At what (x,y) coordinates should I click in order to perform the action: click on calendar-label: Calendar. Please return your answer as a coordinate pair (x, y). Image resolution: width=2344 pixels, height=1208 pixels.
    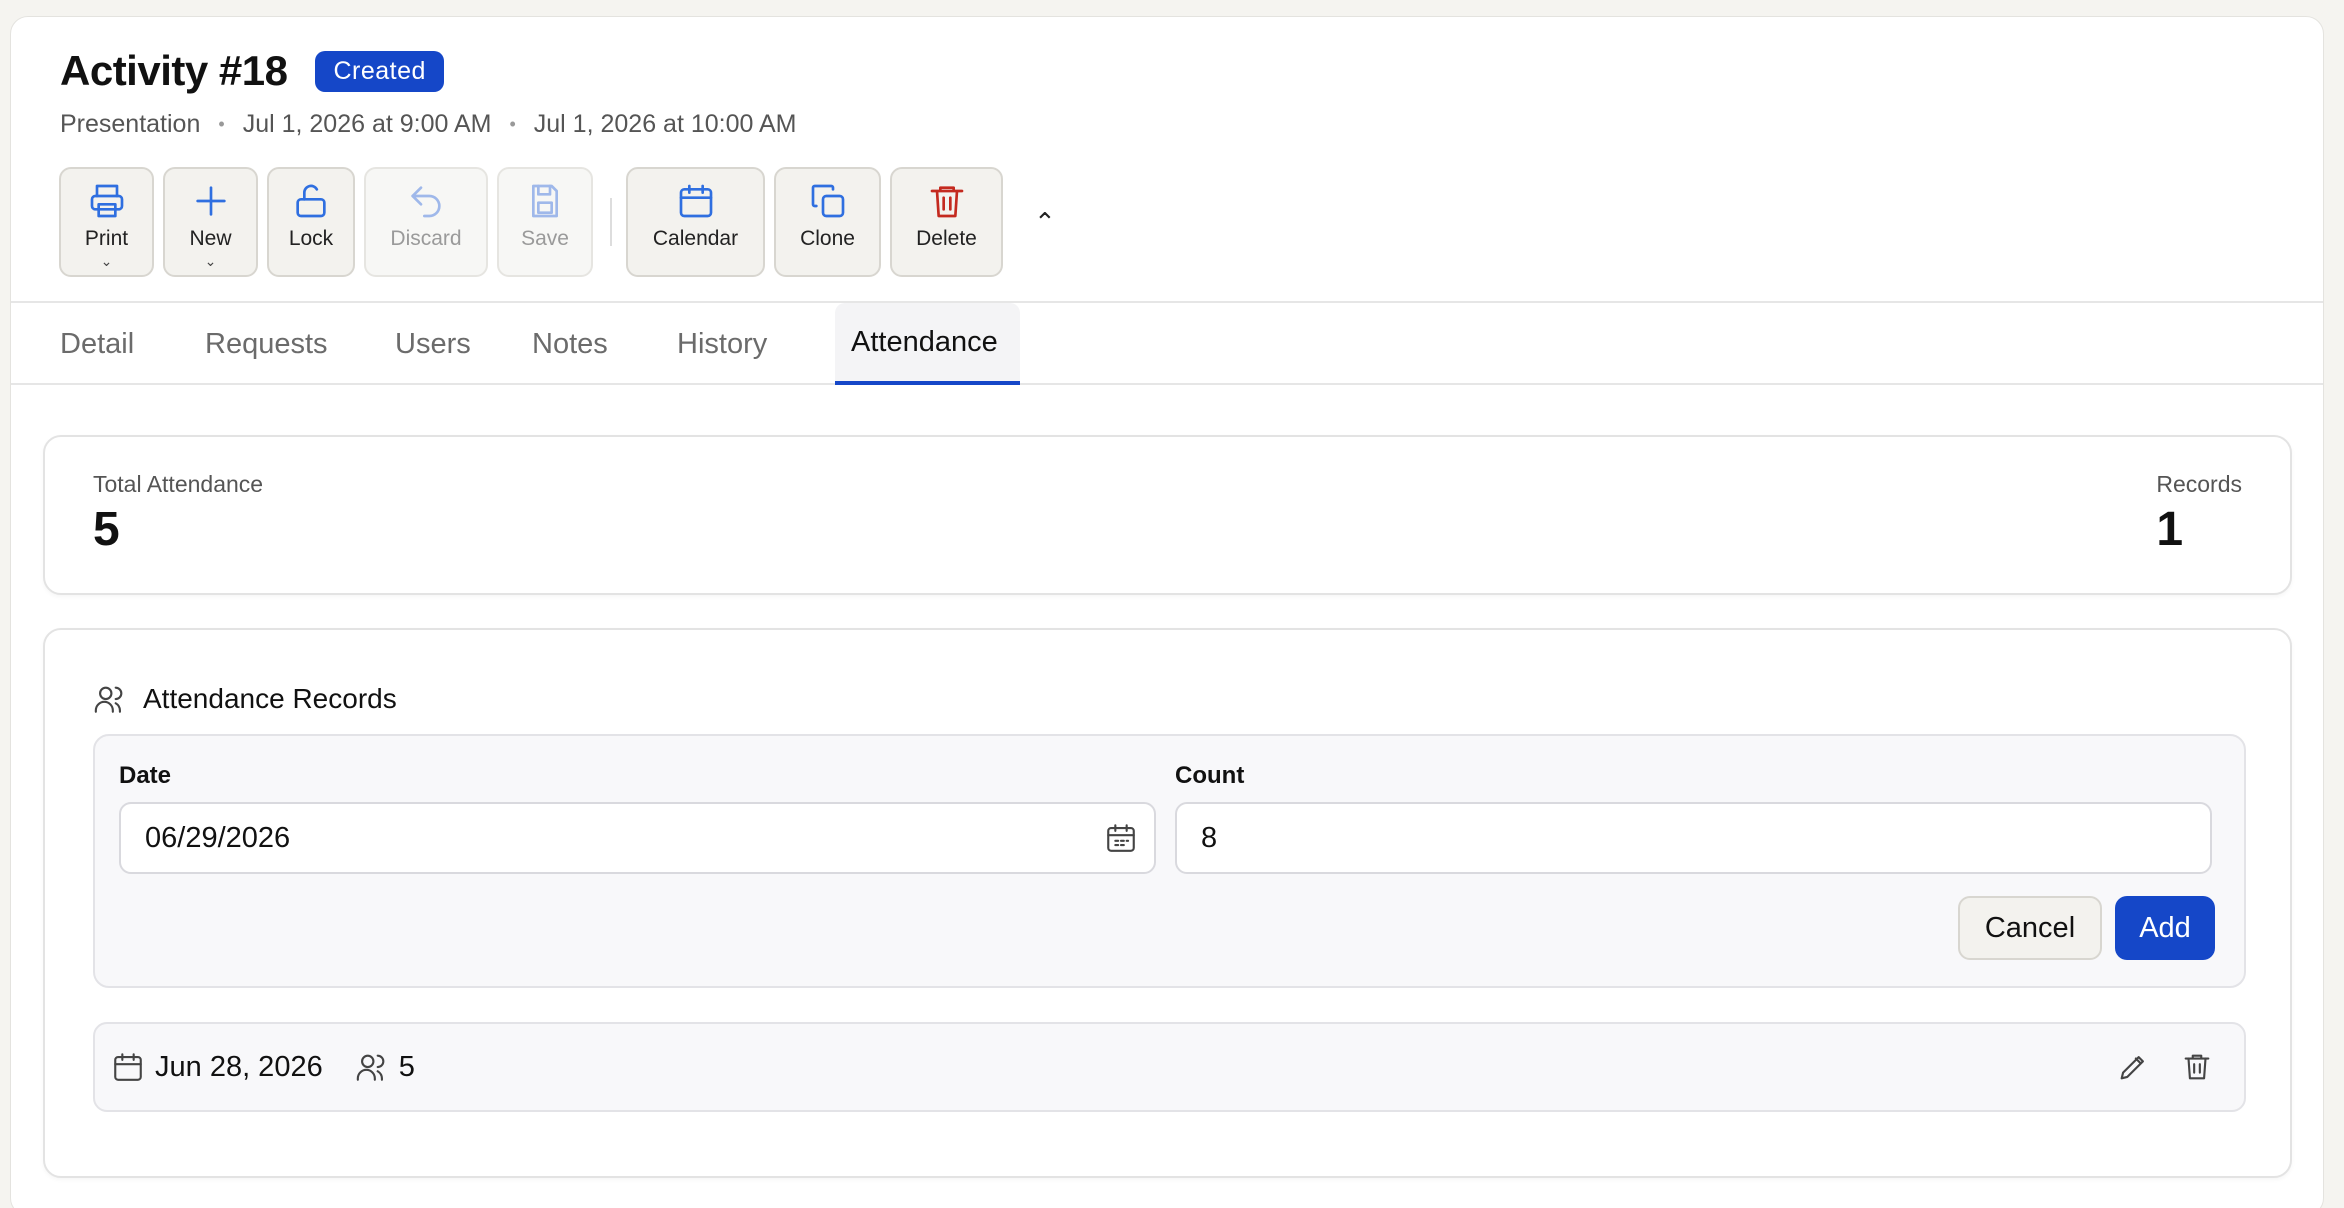
    Looking at the image, I should click on (695, 238).